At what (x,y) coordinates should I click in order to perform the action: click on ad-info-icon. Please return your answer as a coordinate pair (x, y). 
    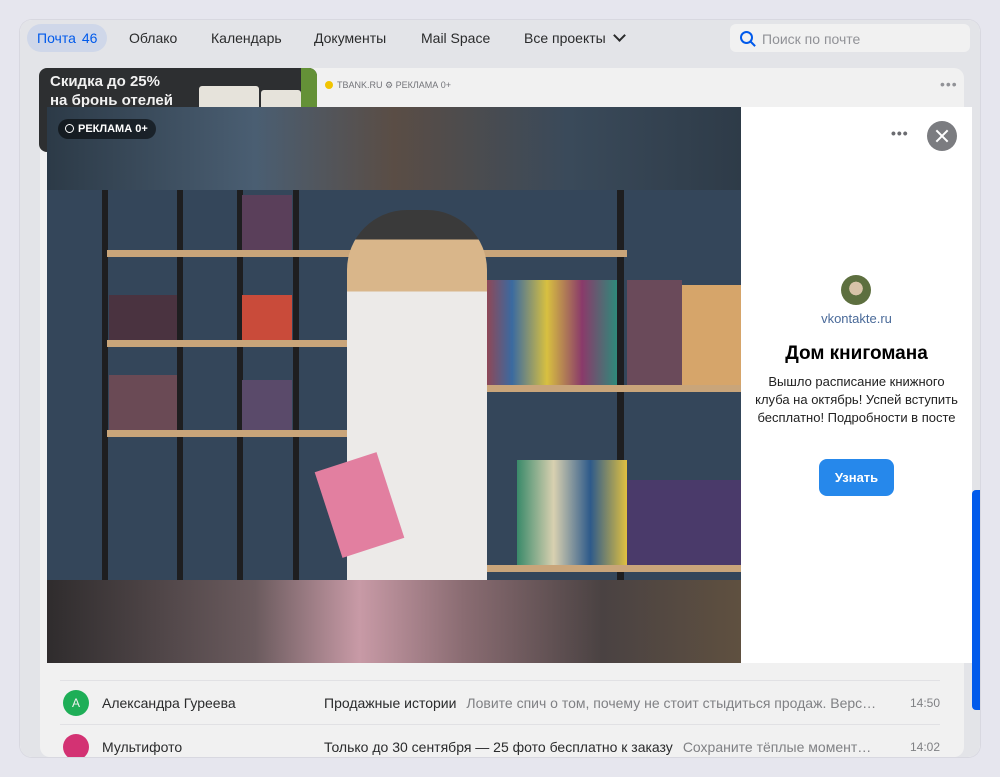
    Looking at the image, I should click on (69, 128).